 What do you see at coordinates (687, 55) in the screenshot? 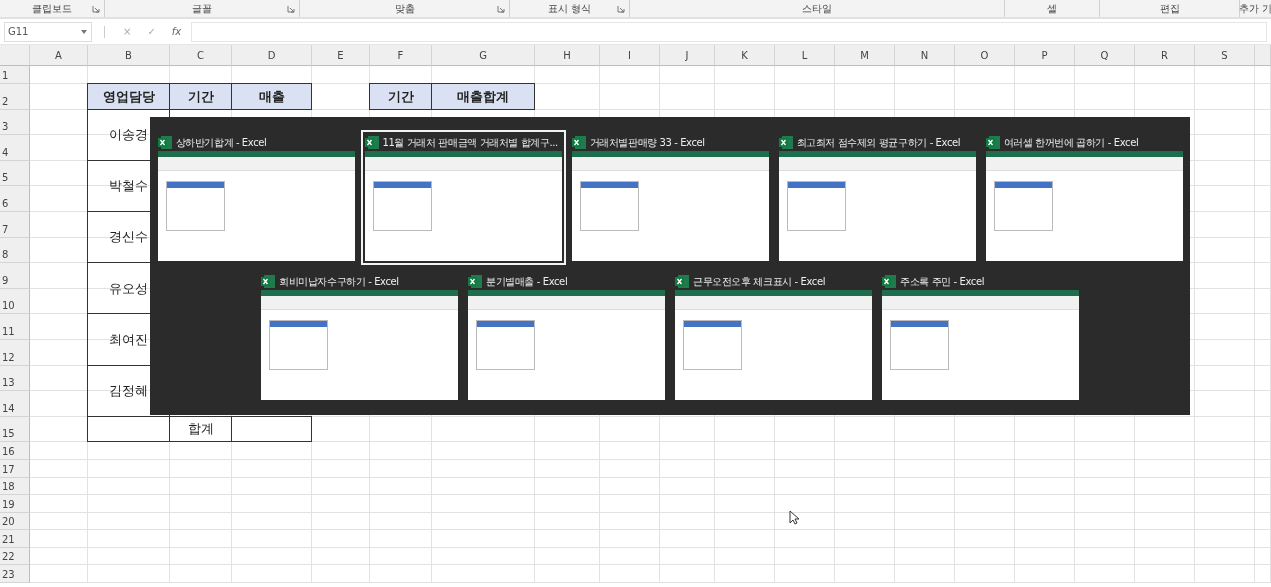
I see `column-header: J` at bounding box center [687, 55].